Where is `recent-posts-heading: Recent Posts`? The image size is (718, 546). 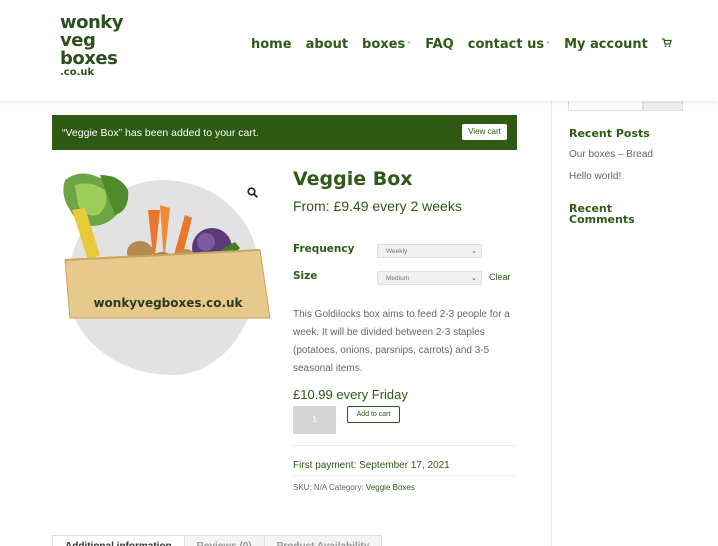 recent-posts-heading: Recent Posts is located at coordinates (609, 133).